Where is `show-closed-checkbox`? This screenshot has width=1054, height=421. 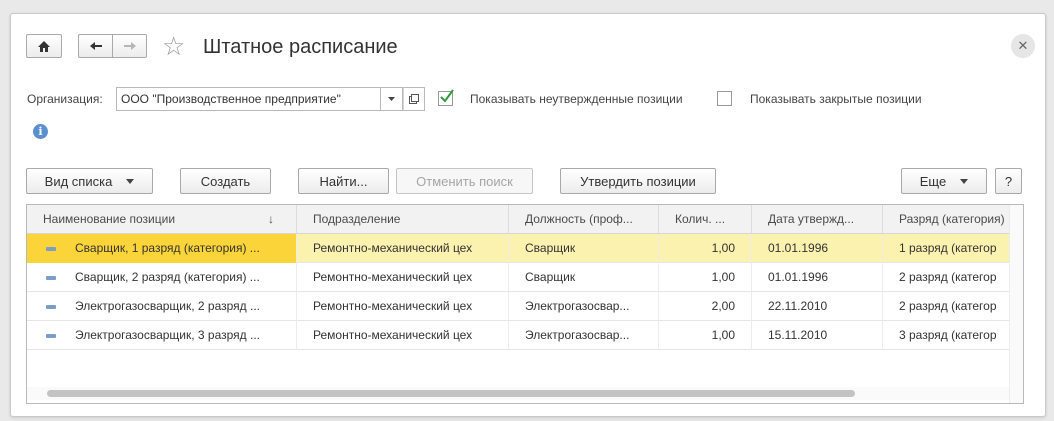 show-closed-checkbox is located at coordinates (724, 98).